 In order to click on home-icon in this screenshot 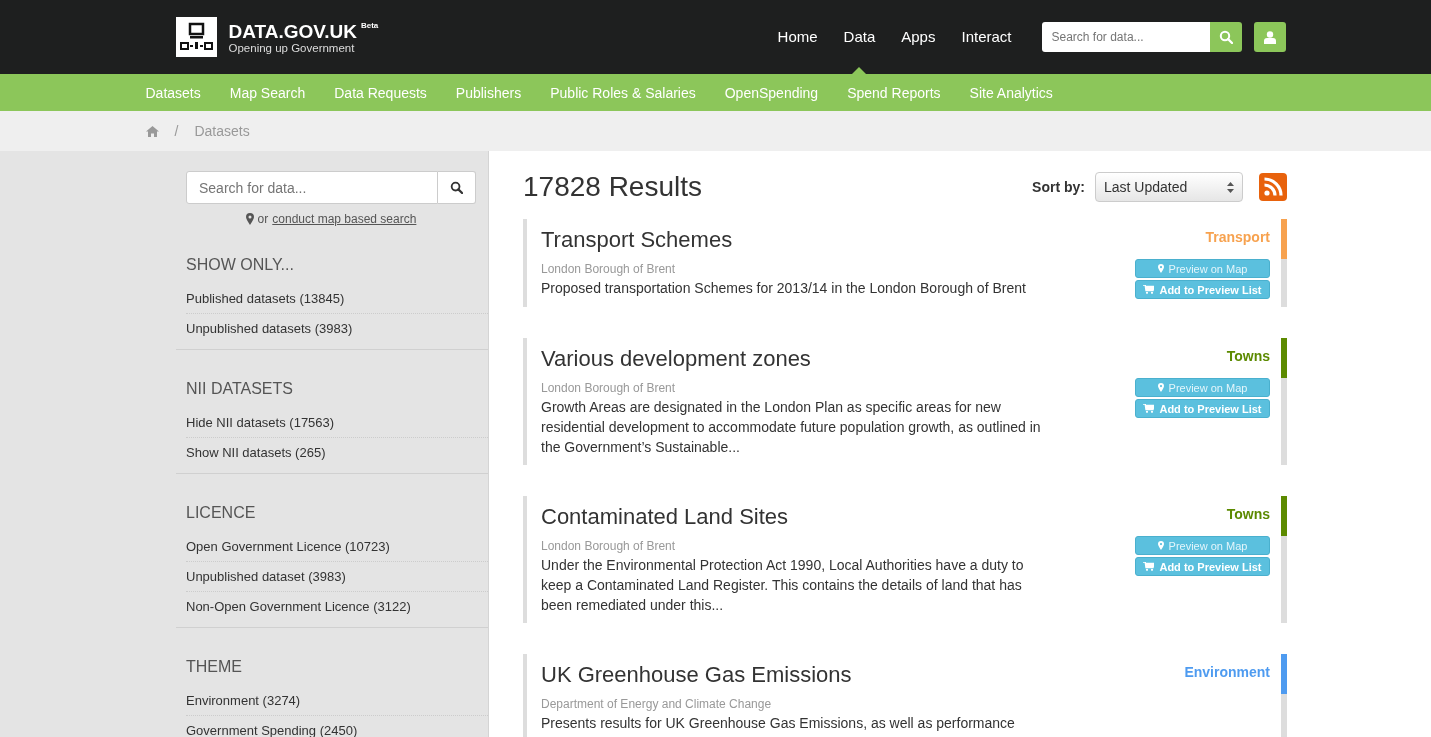, I will do `click(152, 131)`.